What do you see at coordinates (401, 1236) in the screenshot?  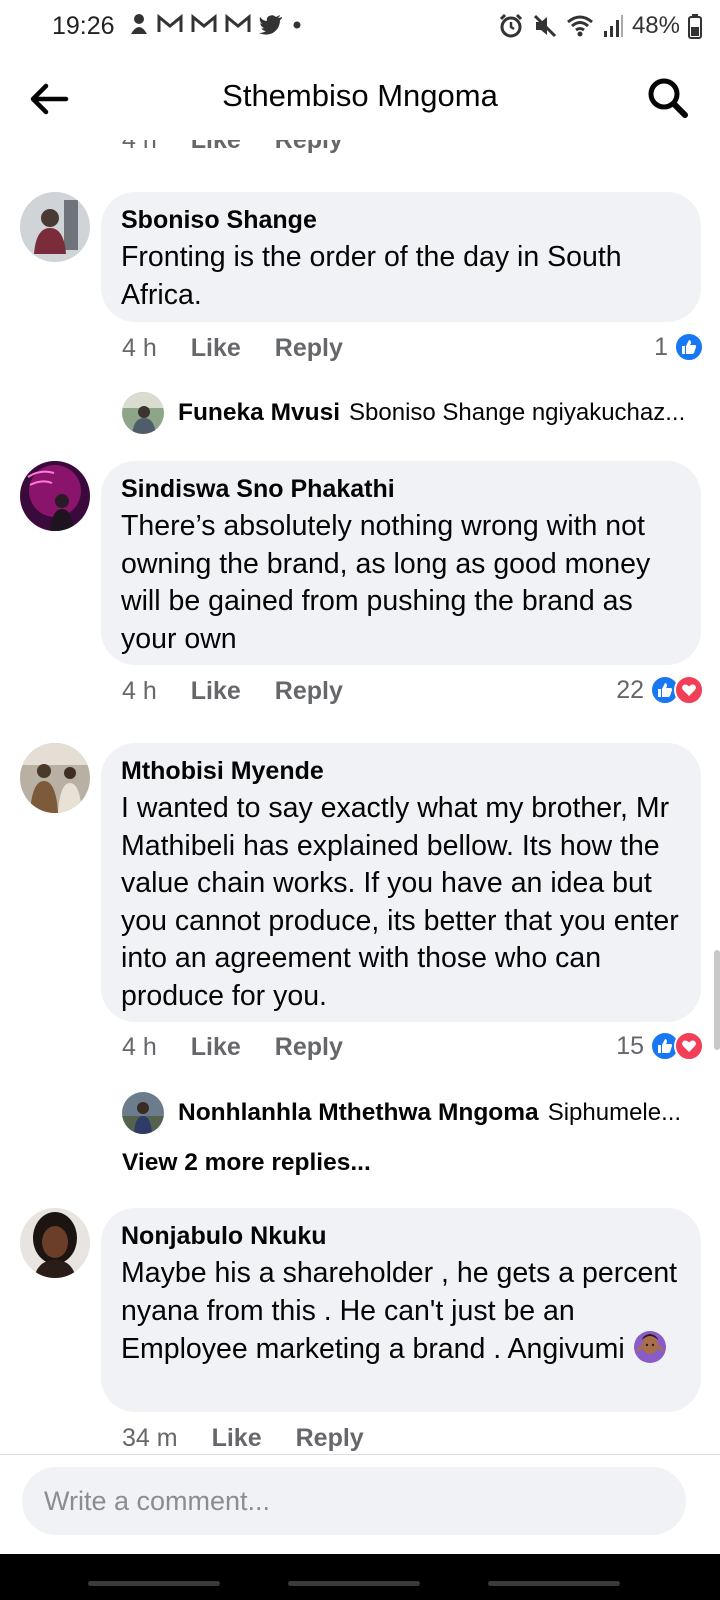 I see `comment-author: Nonjabulo Nkuku` at bounding box center [401, 1236].